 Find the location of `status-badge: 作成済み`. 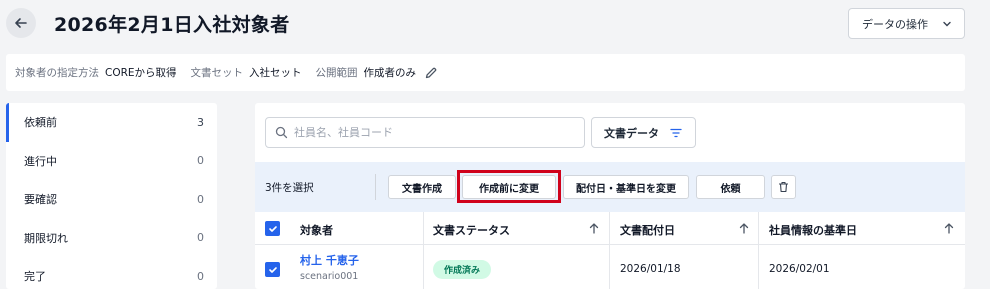

status-badge: 作成済み is located at coordinates (462, 269).